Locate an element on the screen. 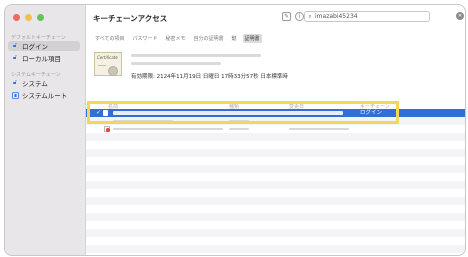 This screenshot has width=468, height=257. sidebar-item-system-roots: システムルート is located at coordinates (44, 95).